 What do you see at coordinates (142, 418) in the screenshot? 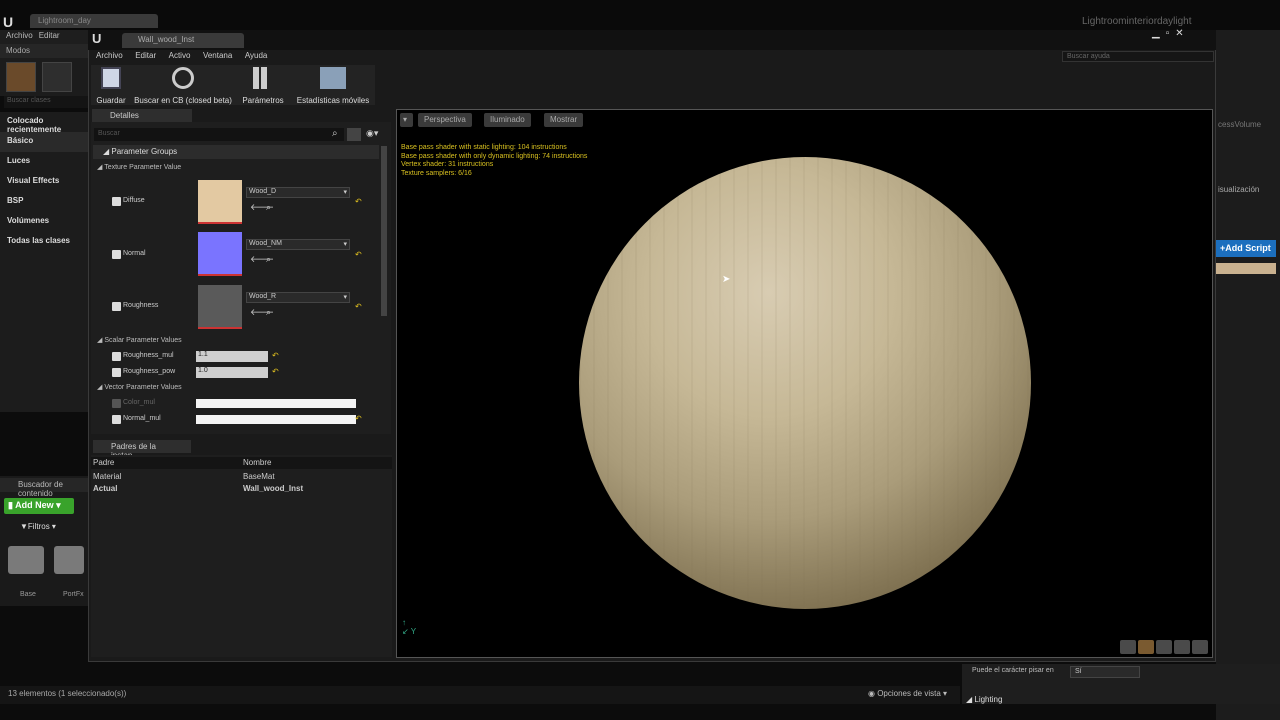
I see `normal-mul-label: Normal_mul` at bounding box center [142, 418].